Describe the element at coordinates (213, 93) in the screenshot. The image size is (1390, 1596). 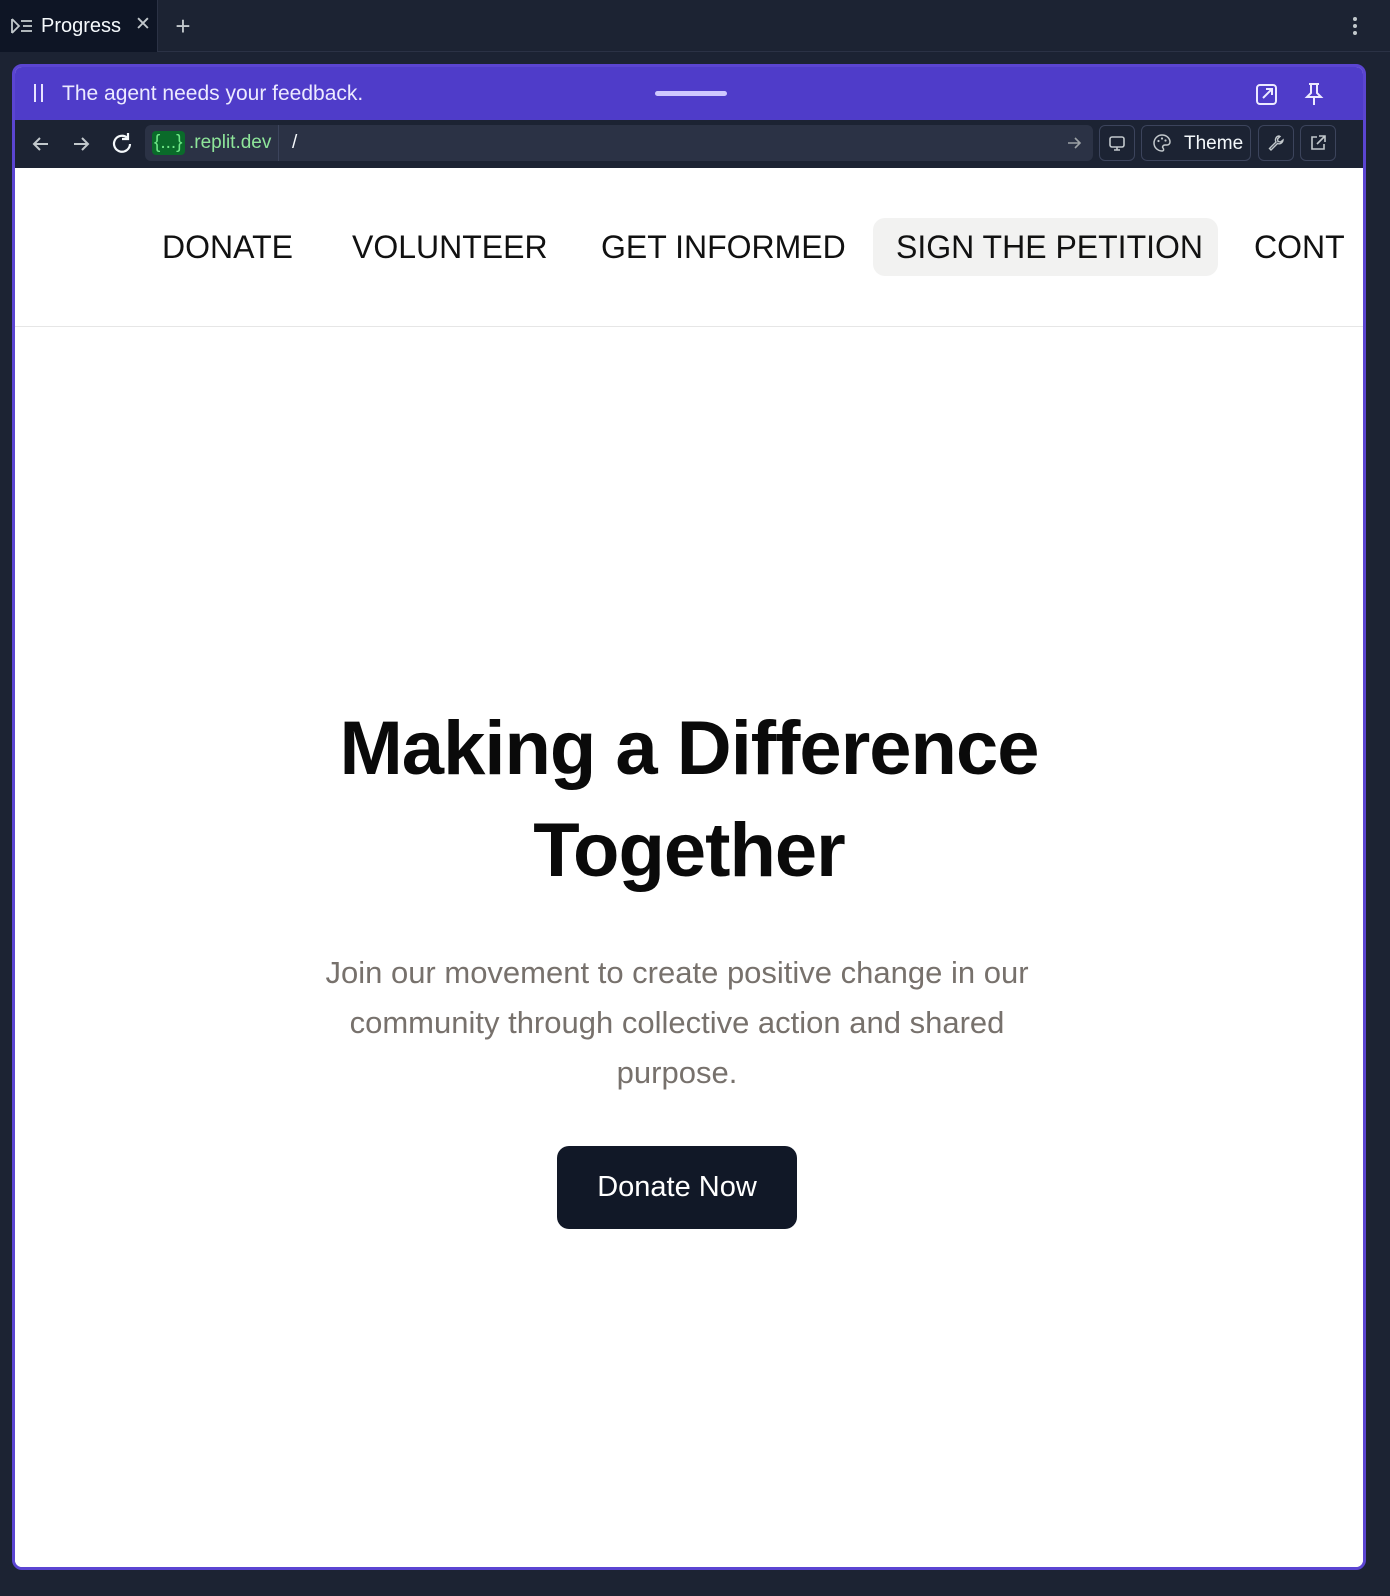
I see `agent-message: The agent needs your feedback.` at that location.